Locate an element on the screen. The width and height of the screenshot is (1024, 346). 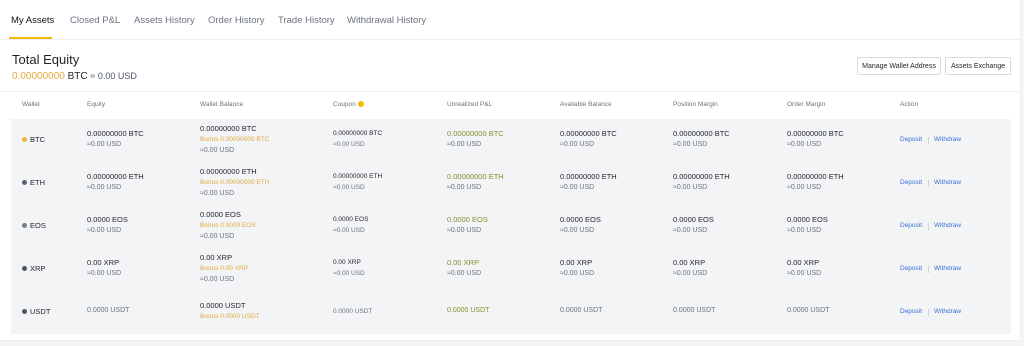
order-margin-value: 0.0000 USDT is located at coordinates (808, 310).